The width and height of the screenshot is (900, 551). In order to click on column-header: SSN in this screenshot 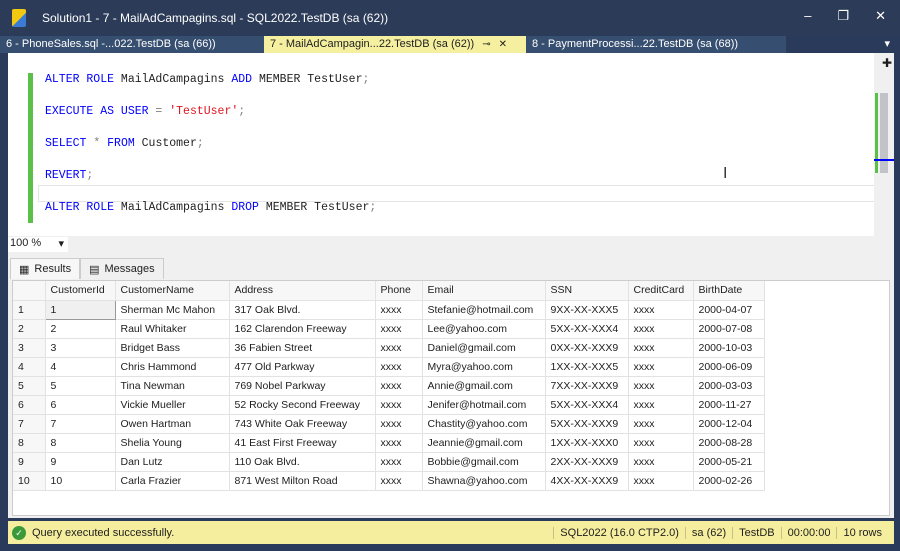, I will do `click(587, 291)`.